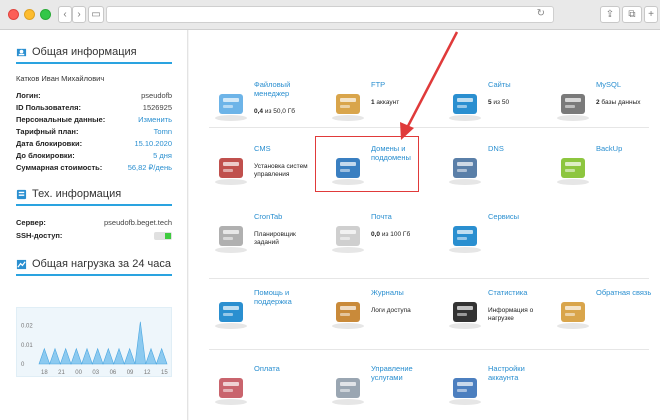 This screenshot has width=660, height=420. What do you see at coordinates (13, 14) in the screenshot?
I see `close-window-button` at bounding box center [13, 14].